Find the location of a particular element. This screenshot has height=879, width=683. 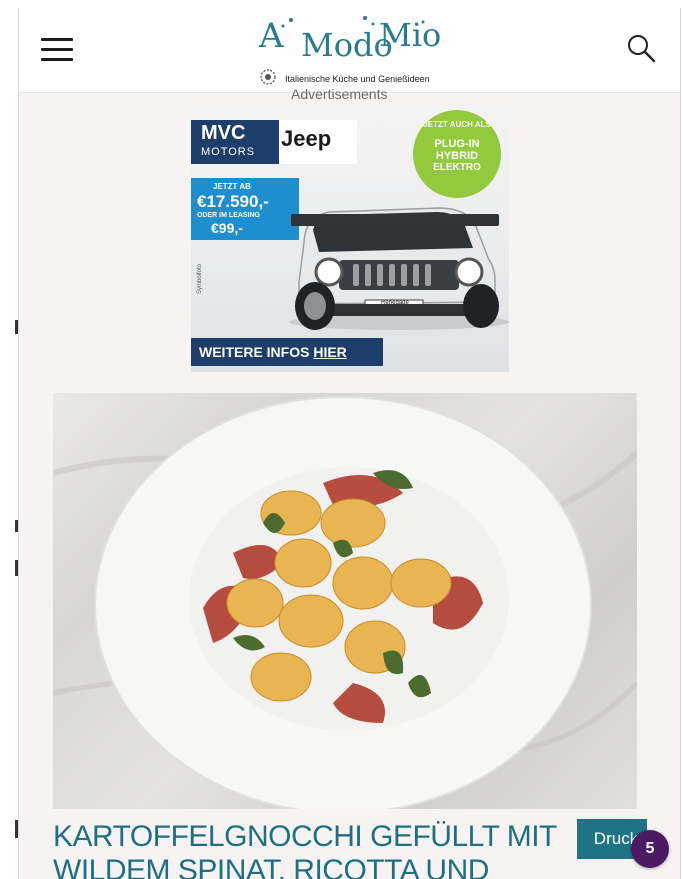

ad-cta-button: WEITERE INFOS HIER is located at coordinates (287, 352).